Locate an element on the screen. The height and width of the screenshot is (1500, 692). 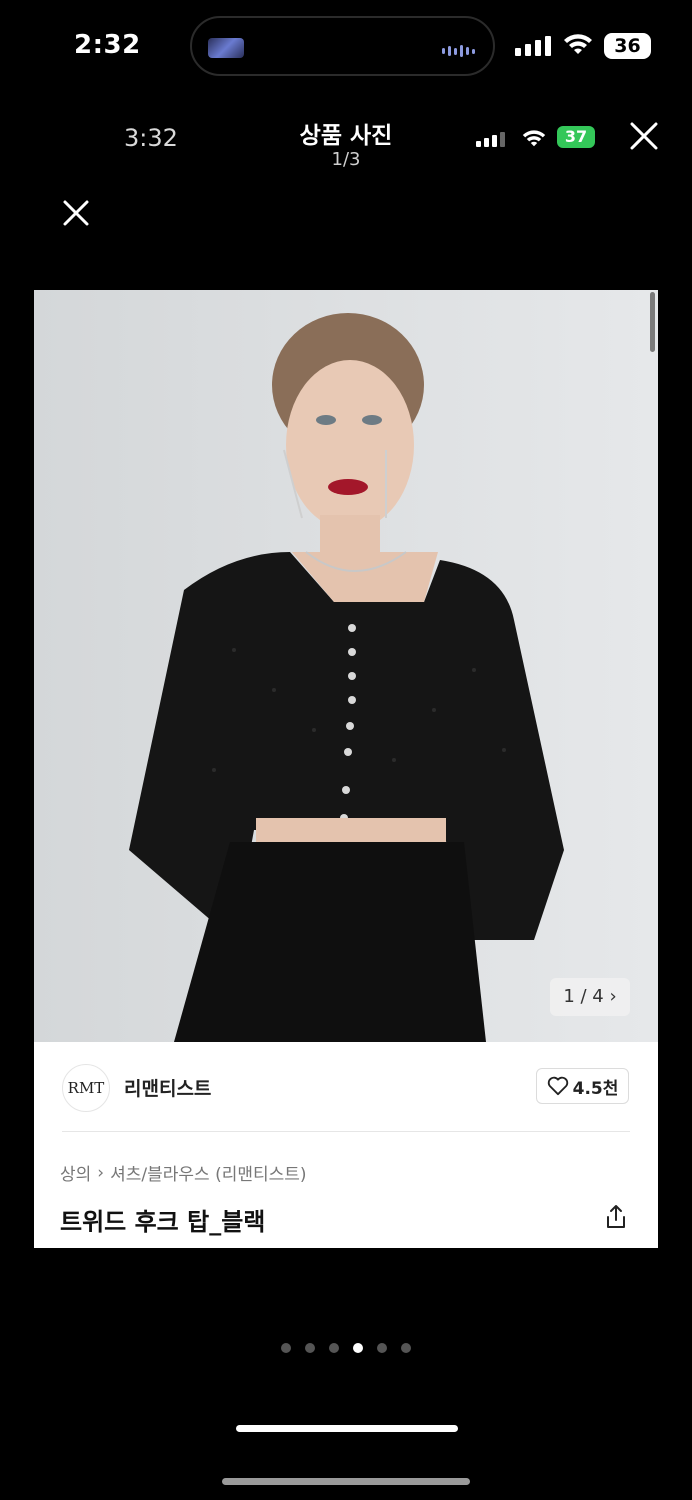
image-counter-button: 1 / 4 › is located at coordinates (590, 997).